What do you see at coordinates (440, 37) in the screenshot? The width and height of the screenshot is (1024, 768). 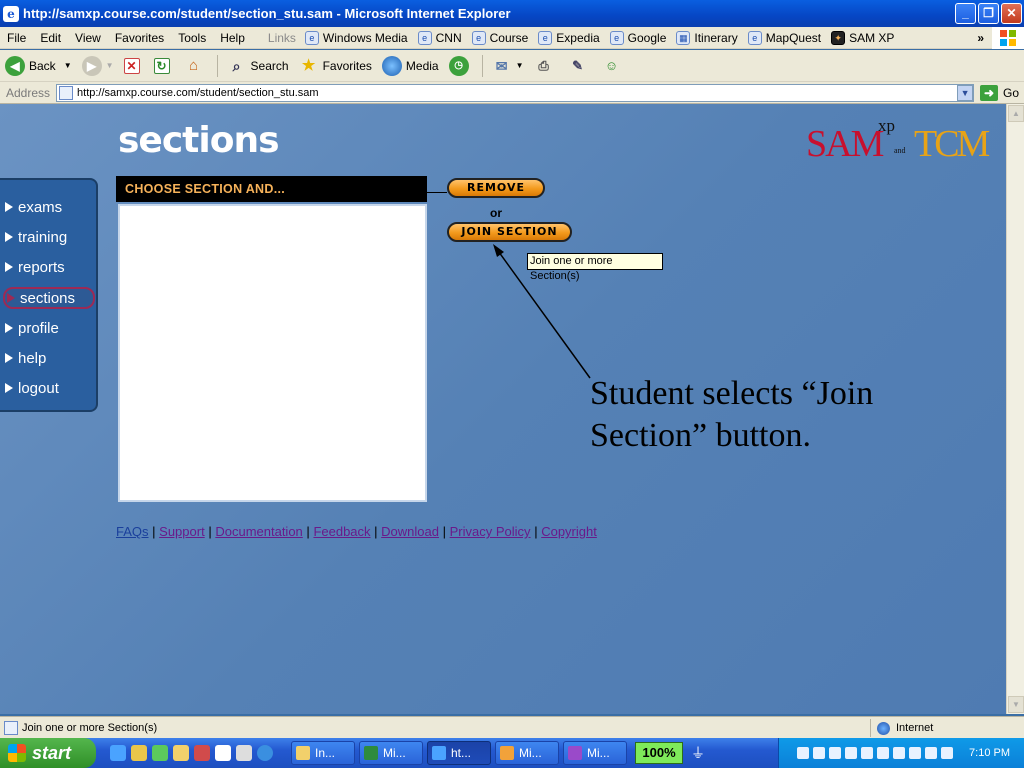 I see `link-cnn: e CNN` at bounding box center [440, 37].